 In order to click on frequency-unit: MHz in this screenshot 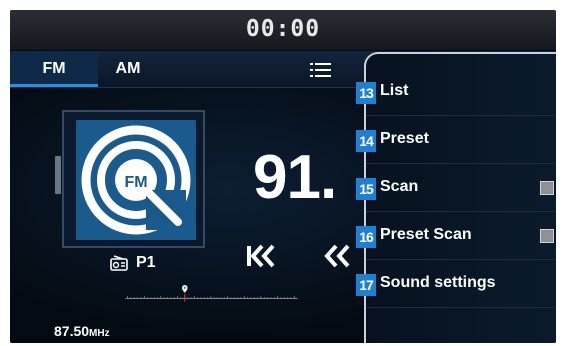, I will do `click(99, 333)`.